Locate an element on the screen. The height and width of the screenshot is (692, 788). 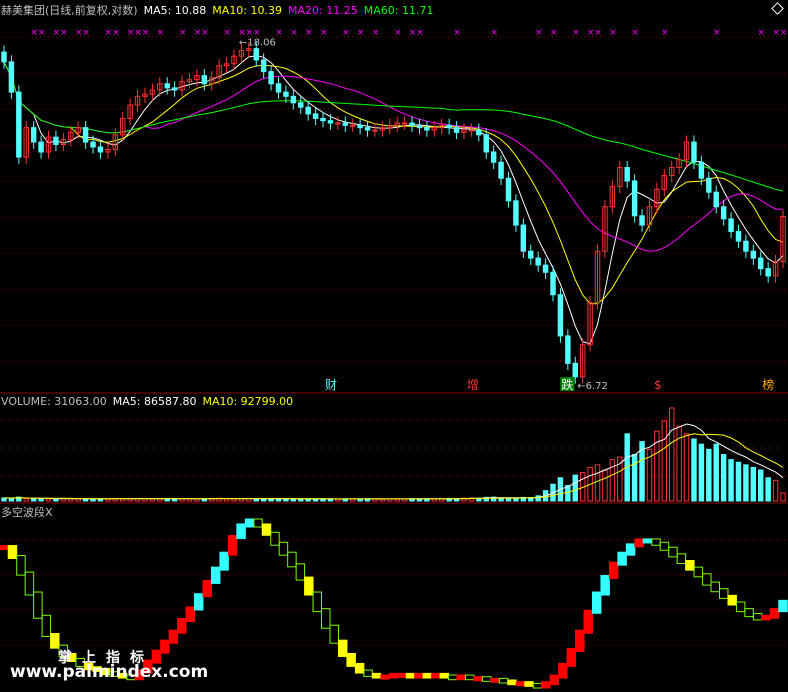
volume-ma5-label: MA5: 86587.80 is located at coordinates (154, 401).